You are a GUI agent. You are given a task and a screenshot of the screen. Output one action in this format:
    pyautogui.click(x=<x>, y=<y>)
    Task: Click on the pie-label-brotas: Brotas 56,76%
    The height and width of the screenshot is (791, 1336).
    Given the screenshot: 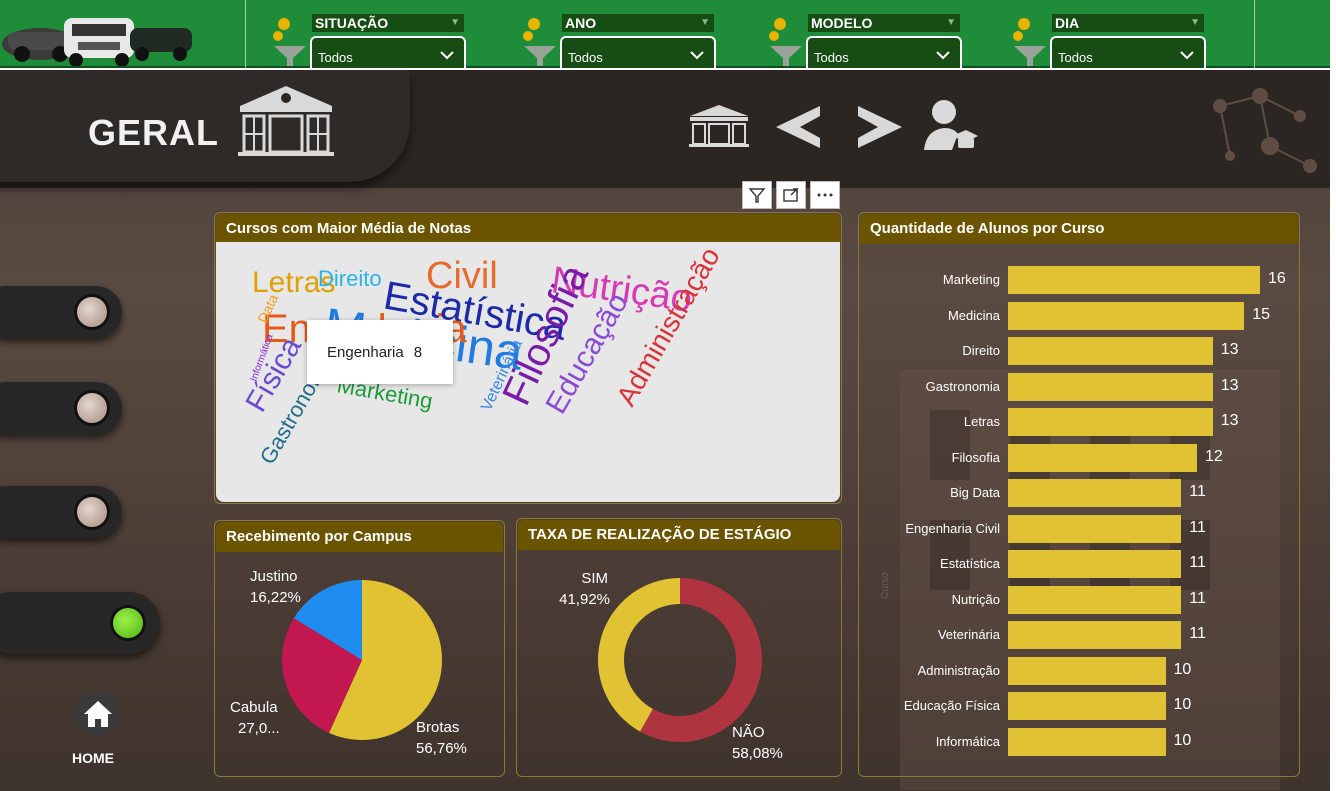 What is the action you would take?
    pyautogui.click(x=441, y=738)
    